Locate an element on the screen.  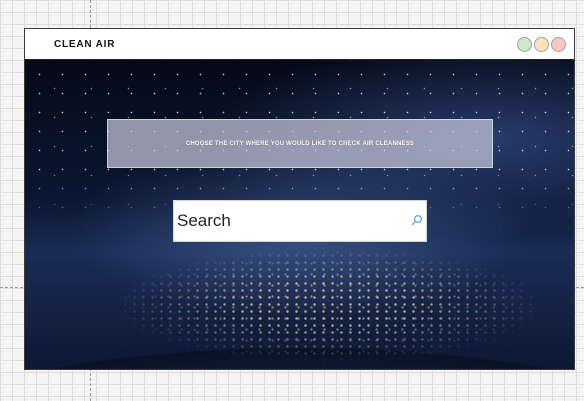
title-bar: CLEAN AIR is located at coordinates (299, 44).